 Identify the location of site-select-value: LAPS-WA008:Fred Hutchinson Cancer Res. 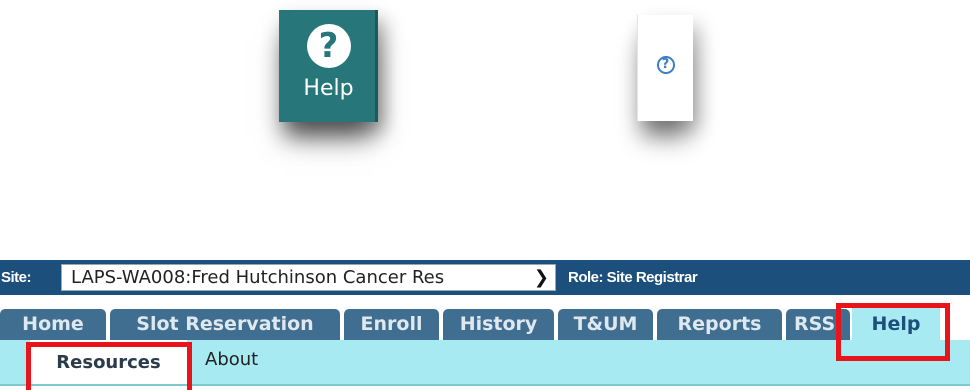
(258, 277).